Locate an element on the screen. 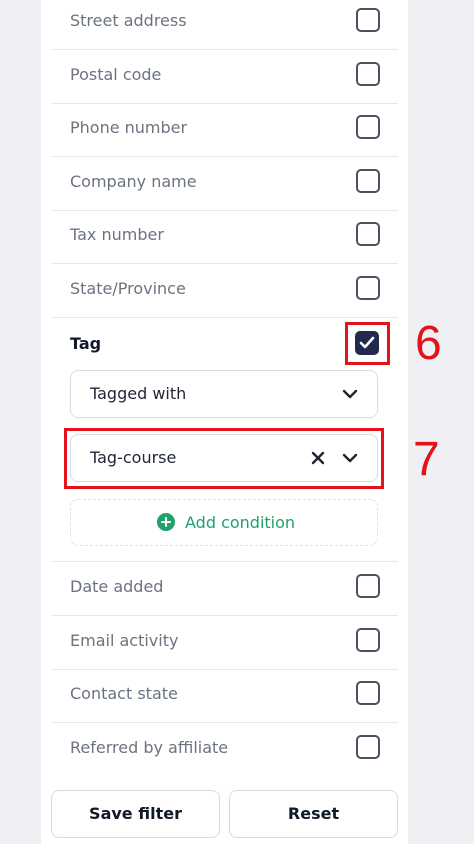 This screenshot has width=474, height=844. field-row-phone-number: Phone number is located at coordinates (224, 130).